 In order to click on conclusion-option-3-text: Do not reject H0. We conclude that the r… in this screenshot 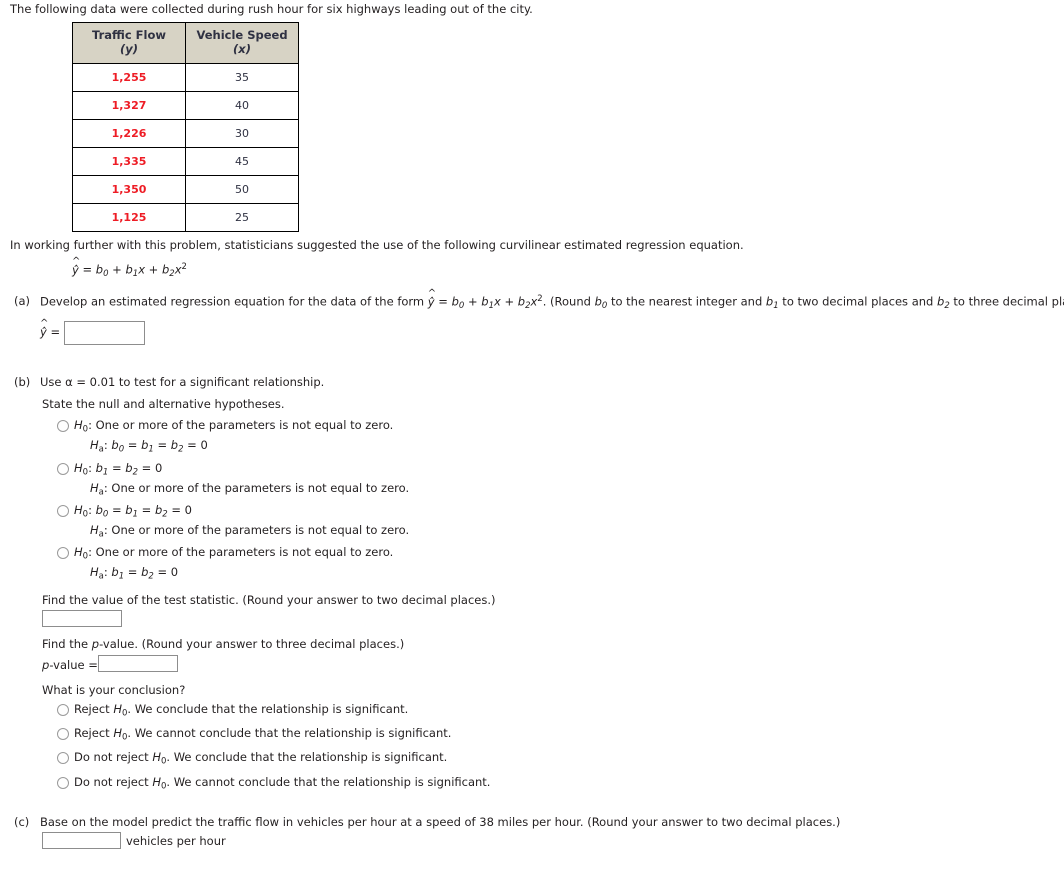, I will do `click(261, 758)`.